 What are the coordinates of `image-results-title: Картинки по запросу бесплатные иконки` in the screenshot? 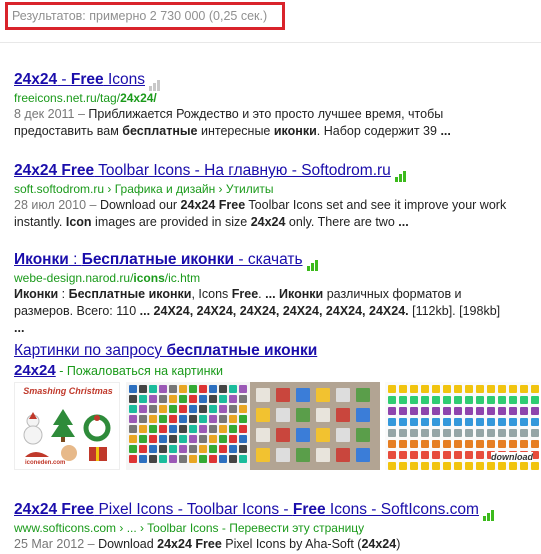 It's located at (274, 351).